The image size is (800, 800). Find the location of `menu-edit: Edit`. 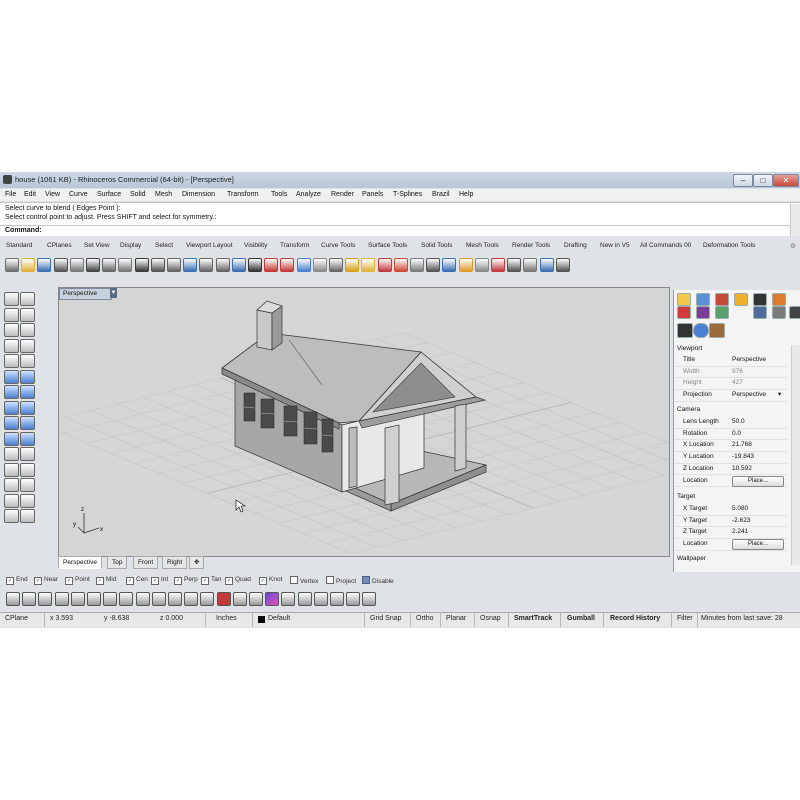

menu-edit: Edit is located at coordinates (30, 194).